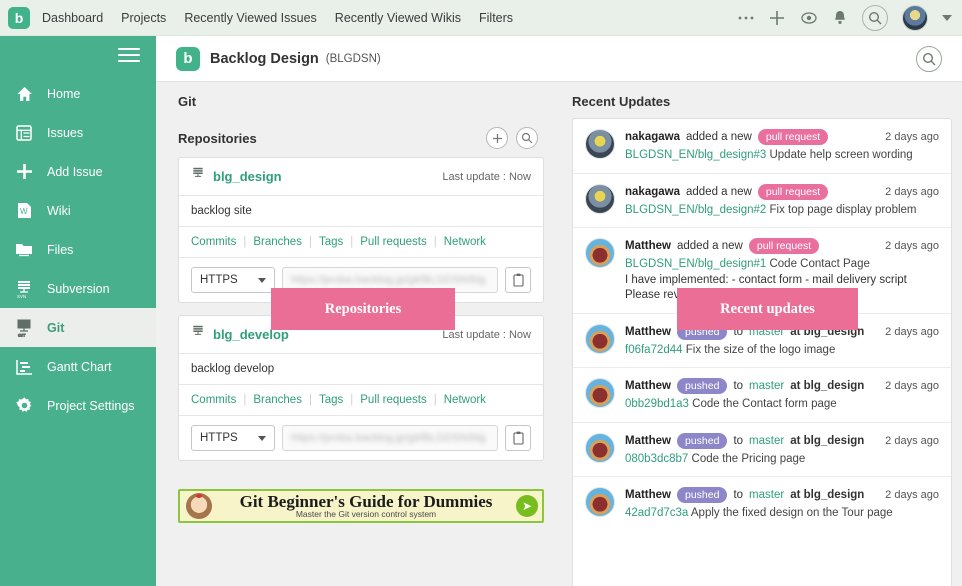 The image size is (962, 586). I want to click on sidebar-item-git: GIT Git, so click(78, 327).